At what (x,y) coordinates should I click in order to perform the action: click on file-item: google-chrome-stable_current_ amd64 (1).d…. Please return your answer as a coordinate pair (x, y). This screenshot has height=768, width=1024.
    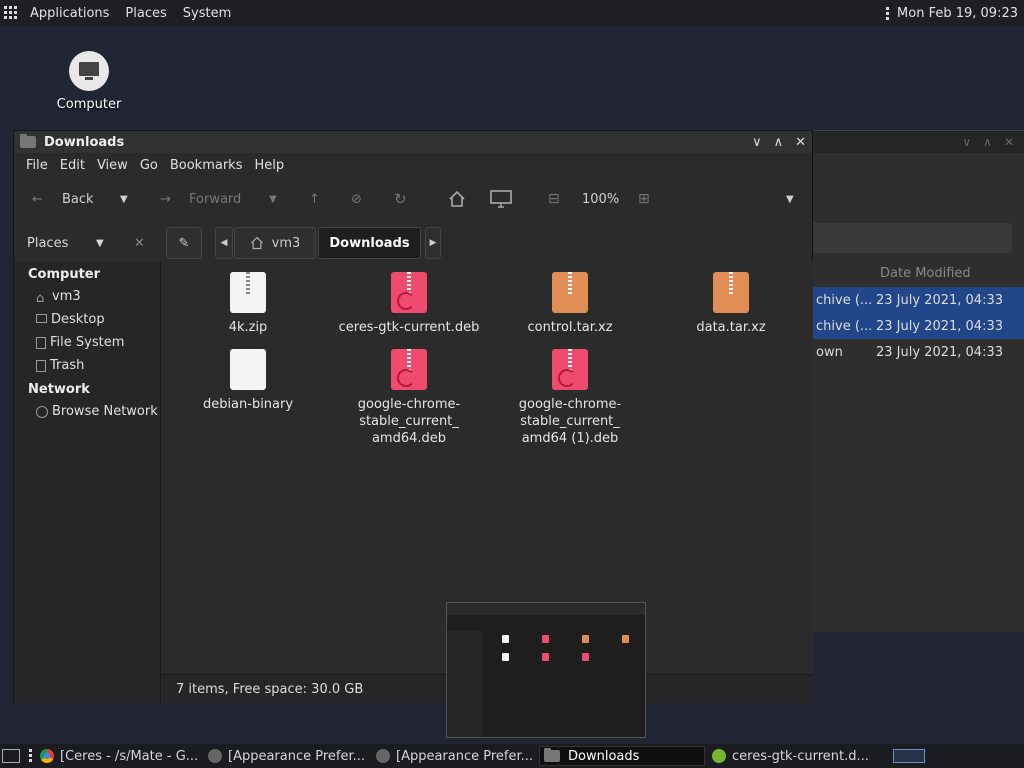
    Looking at the image, I should click on (570, 398).